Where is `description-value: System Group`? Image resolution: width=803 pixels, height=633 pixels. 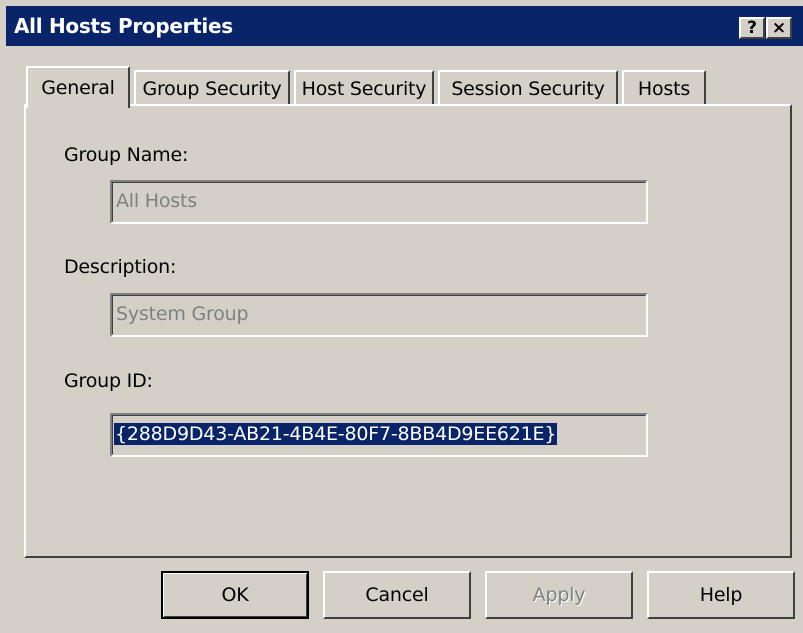
description-value: System Group is located at coordinates (182, 314).